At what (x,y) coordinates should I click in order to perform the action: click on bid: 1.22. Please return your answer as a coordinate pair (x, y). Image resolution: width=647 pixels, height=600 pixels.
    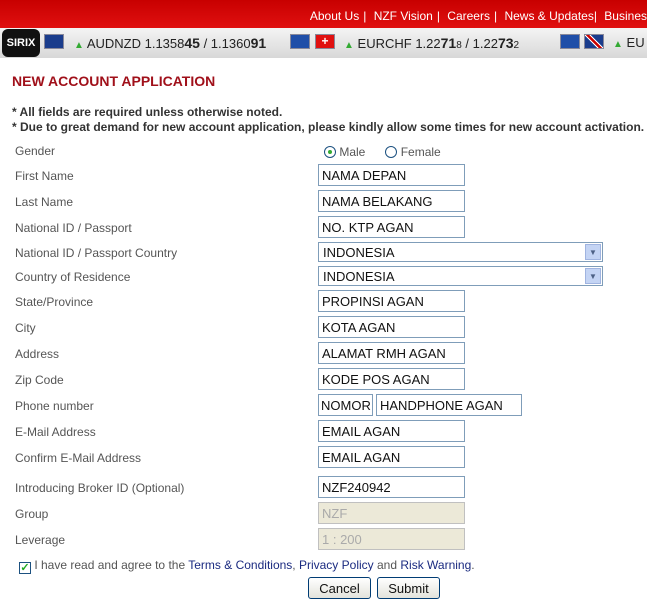
    Looking at the image, I should click on (428, 43).